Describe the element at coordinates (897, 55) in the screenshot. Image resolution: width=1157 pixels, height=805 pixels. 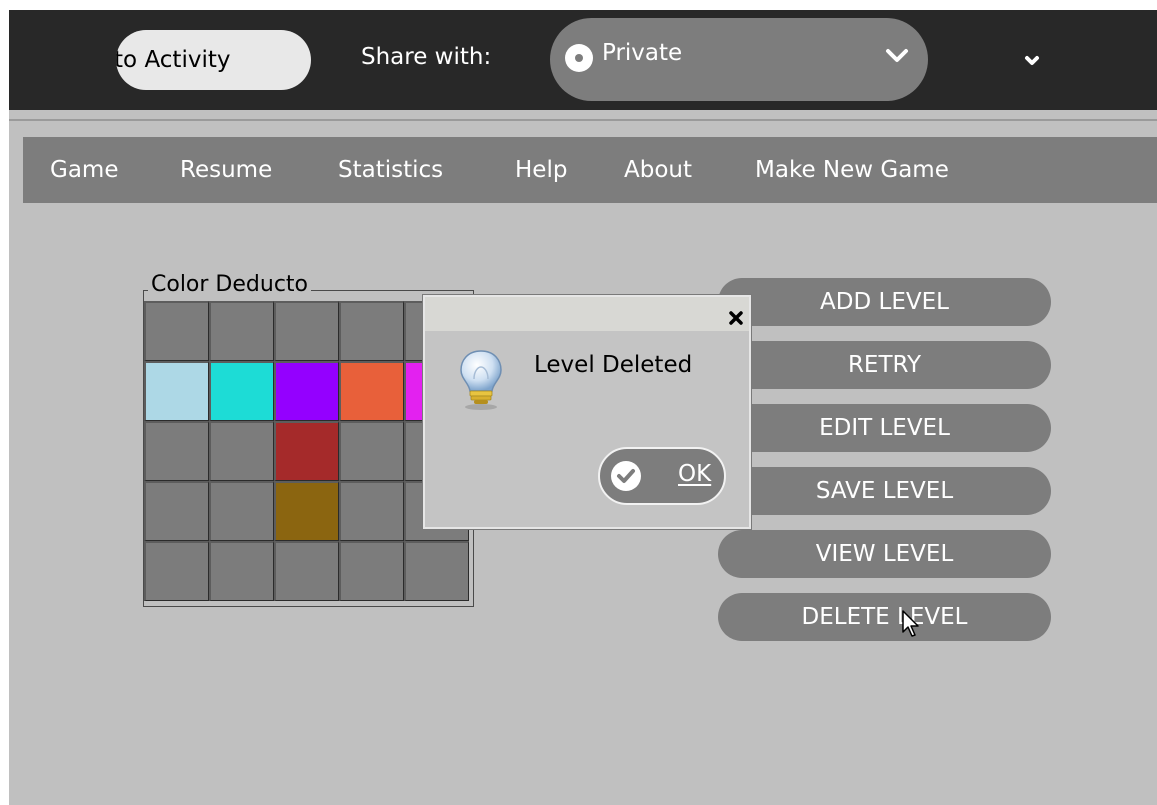
I see `chevron-down-icon` at that location.